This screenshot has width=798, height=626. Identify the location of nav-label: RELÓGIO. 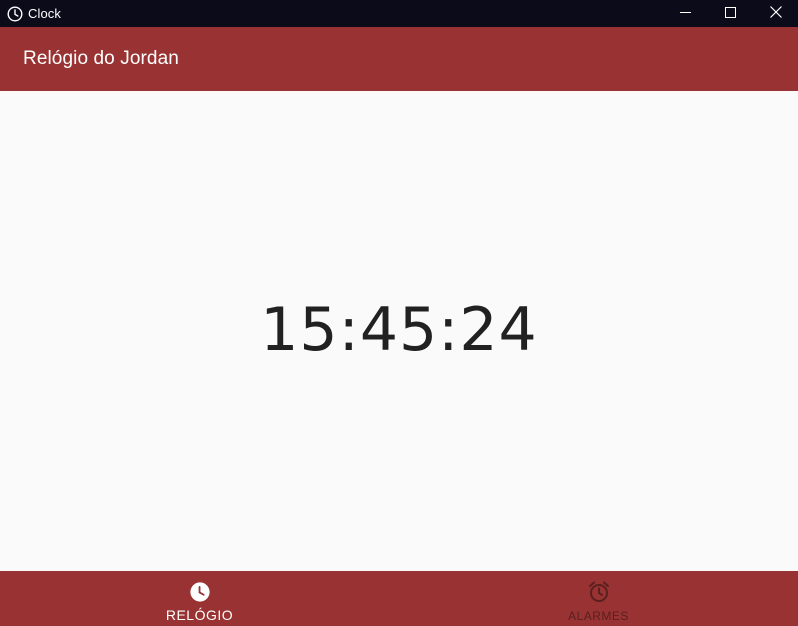
(199, 615).